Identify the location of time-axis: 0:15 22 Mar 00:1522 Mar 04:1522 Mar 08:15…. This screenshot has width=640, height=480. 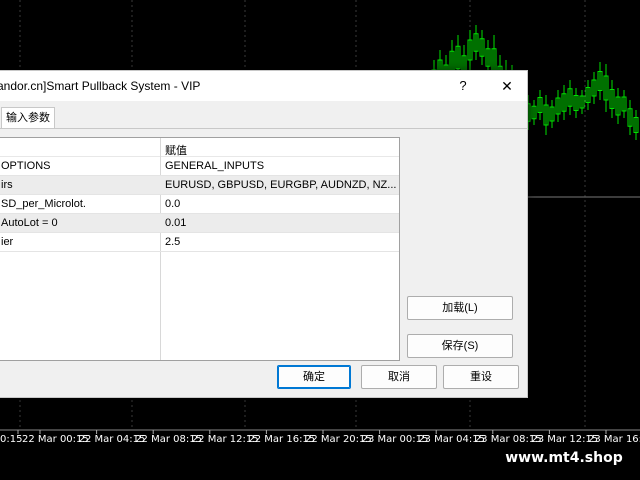
(320, 437).